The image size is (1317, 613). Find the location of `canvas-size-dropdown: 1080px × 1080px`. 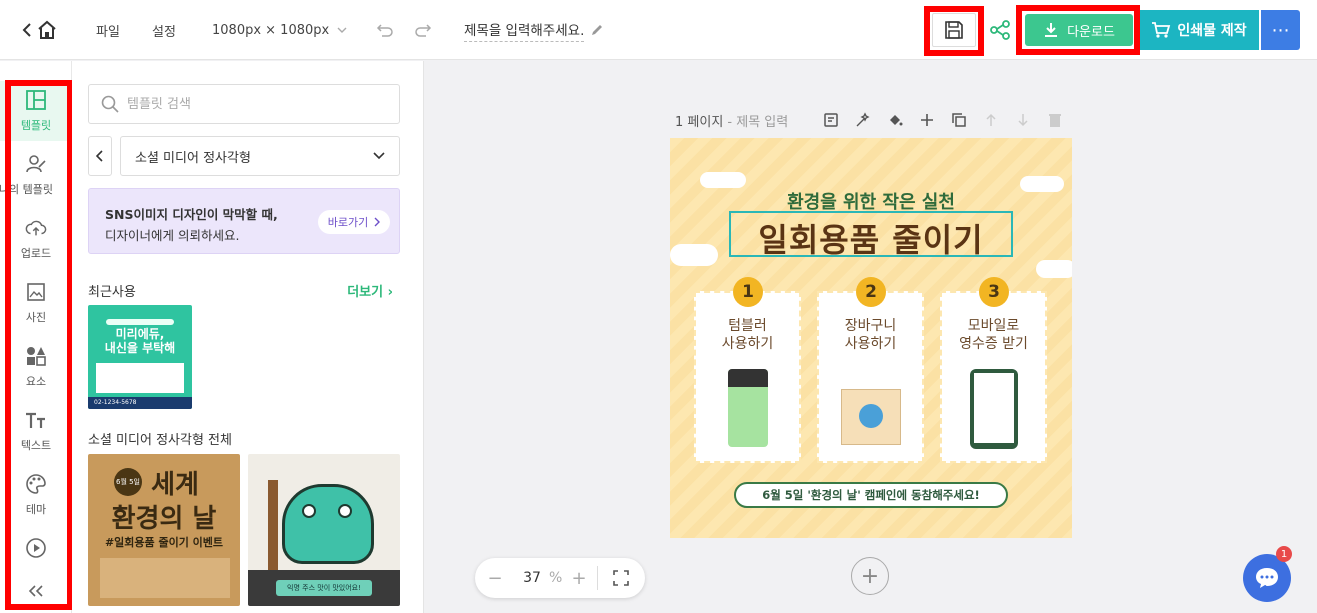

canvas-size-dropdown: 1080px × 1080px is located at coordinates (279, 30).